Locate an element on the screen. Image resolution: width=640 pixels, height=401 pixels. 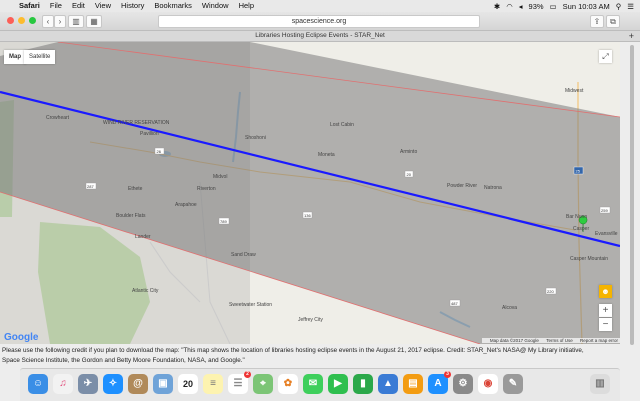
calendar-icon: 20 is located at coordinates (188, 384).